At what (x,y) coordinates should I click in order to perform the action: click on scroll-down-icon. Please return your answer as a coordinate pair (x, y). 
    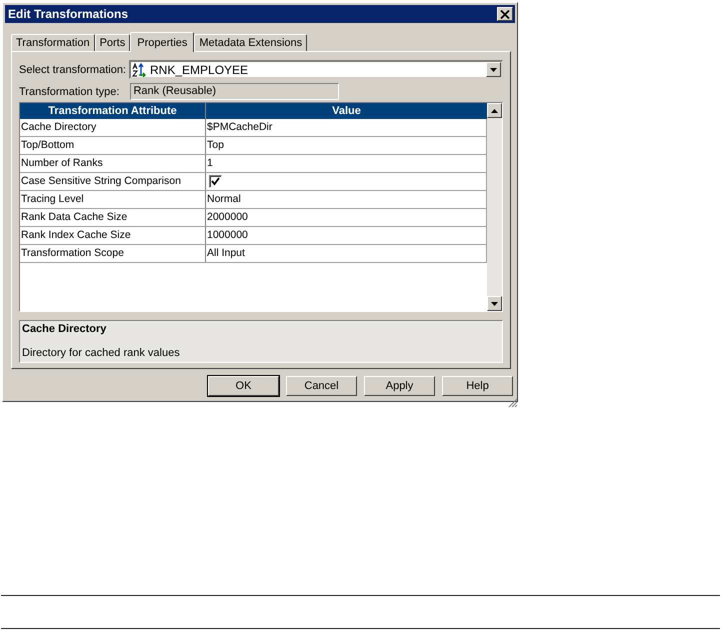
    Looking at the image, I should click on (494, 304).